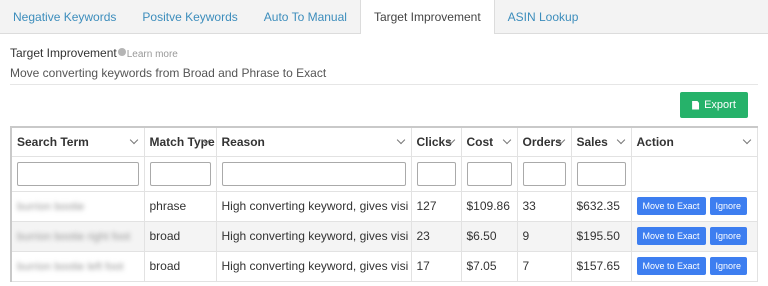 The image size is (768, 286). Describe the element at coordinates (180, 141) in the screenshot. I see `column-header-match-type: Match Type` at that location.